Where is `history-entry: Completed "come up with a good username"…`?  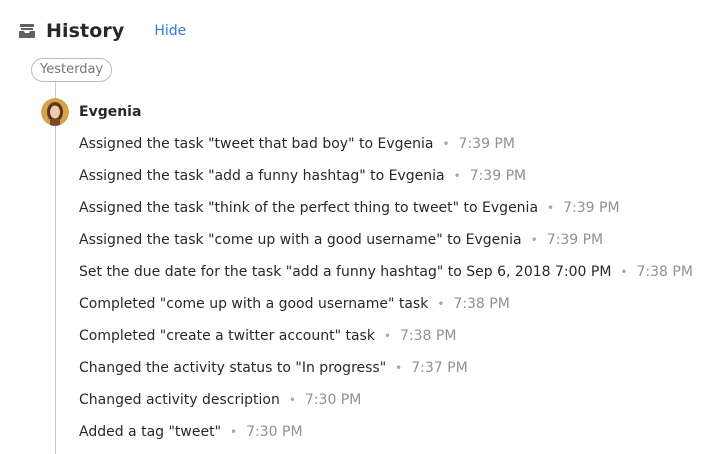
history-entry: Completed "come up with a good username"… is located at coordinates (386, 304).